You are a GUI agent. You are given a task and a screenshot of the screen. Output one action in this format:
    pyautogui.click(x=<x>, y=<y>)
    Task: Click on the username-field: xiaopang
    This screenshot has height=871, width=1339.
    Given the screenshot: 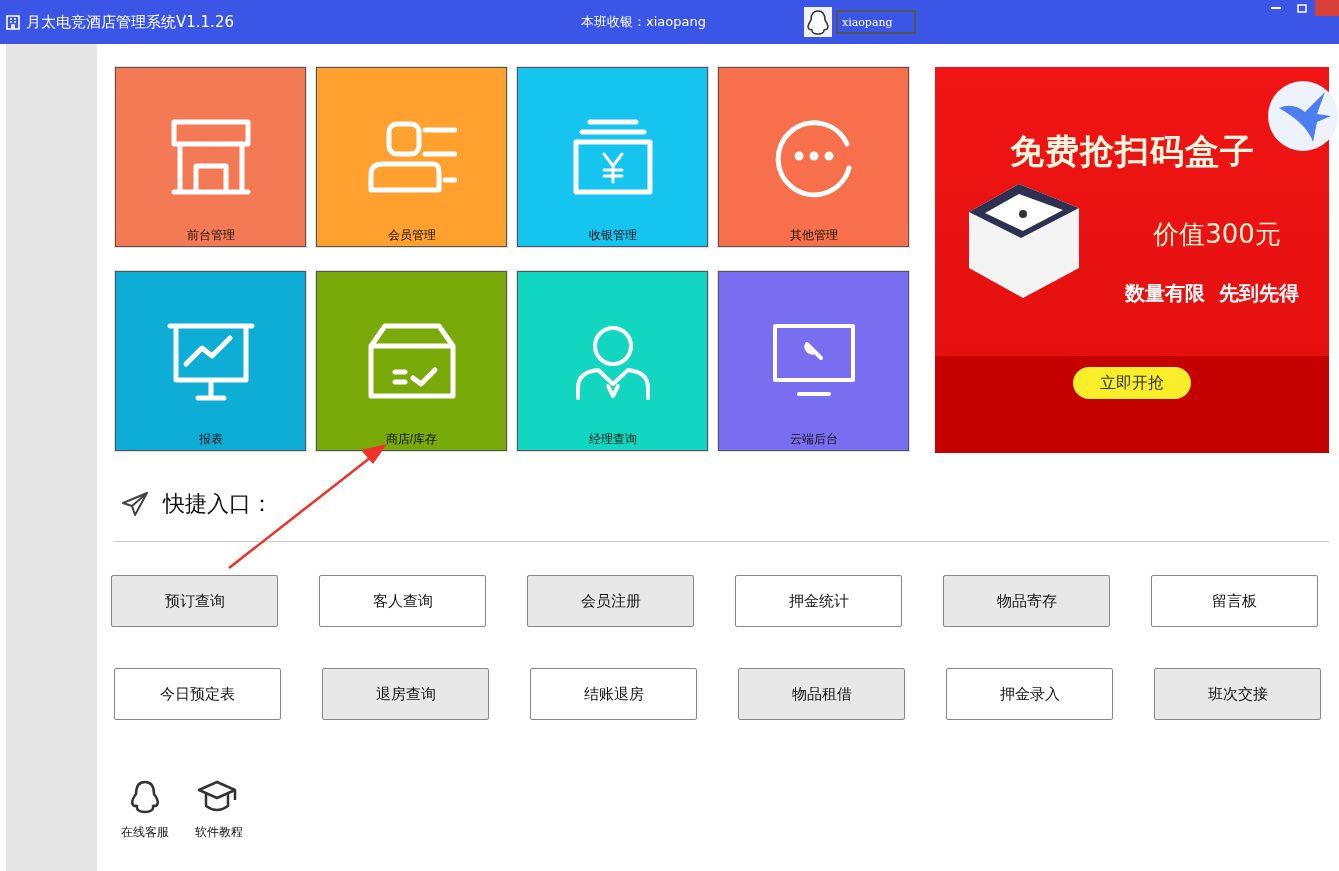 What is the action you would take?
    pyautogui.click(x=875, y=22)
    